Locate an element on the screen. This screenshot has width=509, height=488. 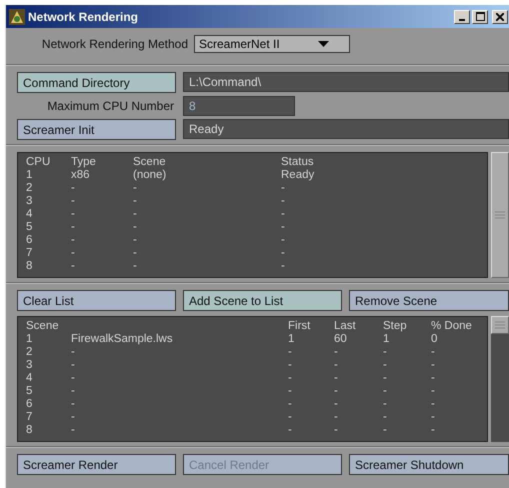
list-button: Add Scene to List is located at coordinates (262, 300).